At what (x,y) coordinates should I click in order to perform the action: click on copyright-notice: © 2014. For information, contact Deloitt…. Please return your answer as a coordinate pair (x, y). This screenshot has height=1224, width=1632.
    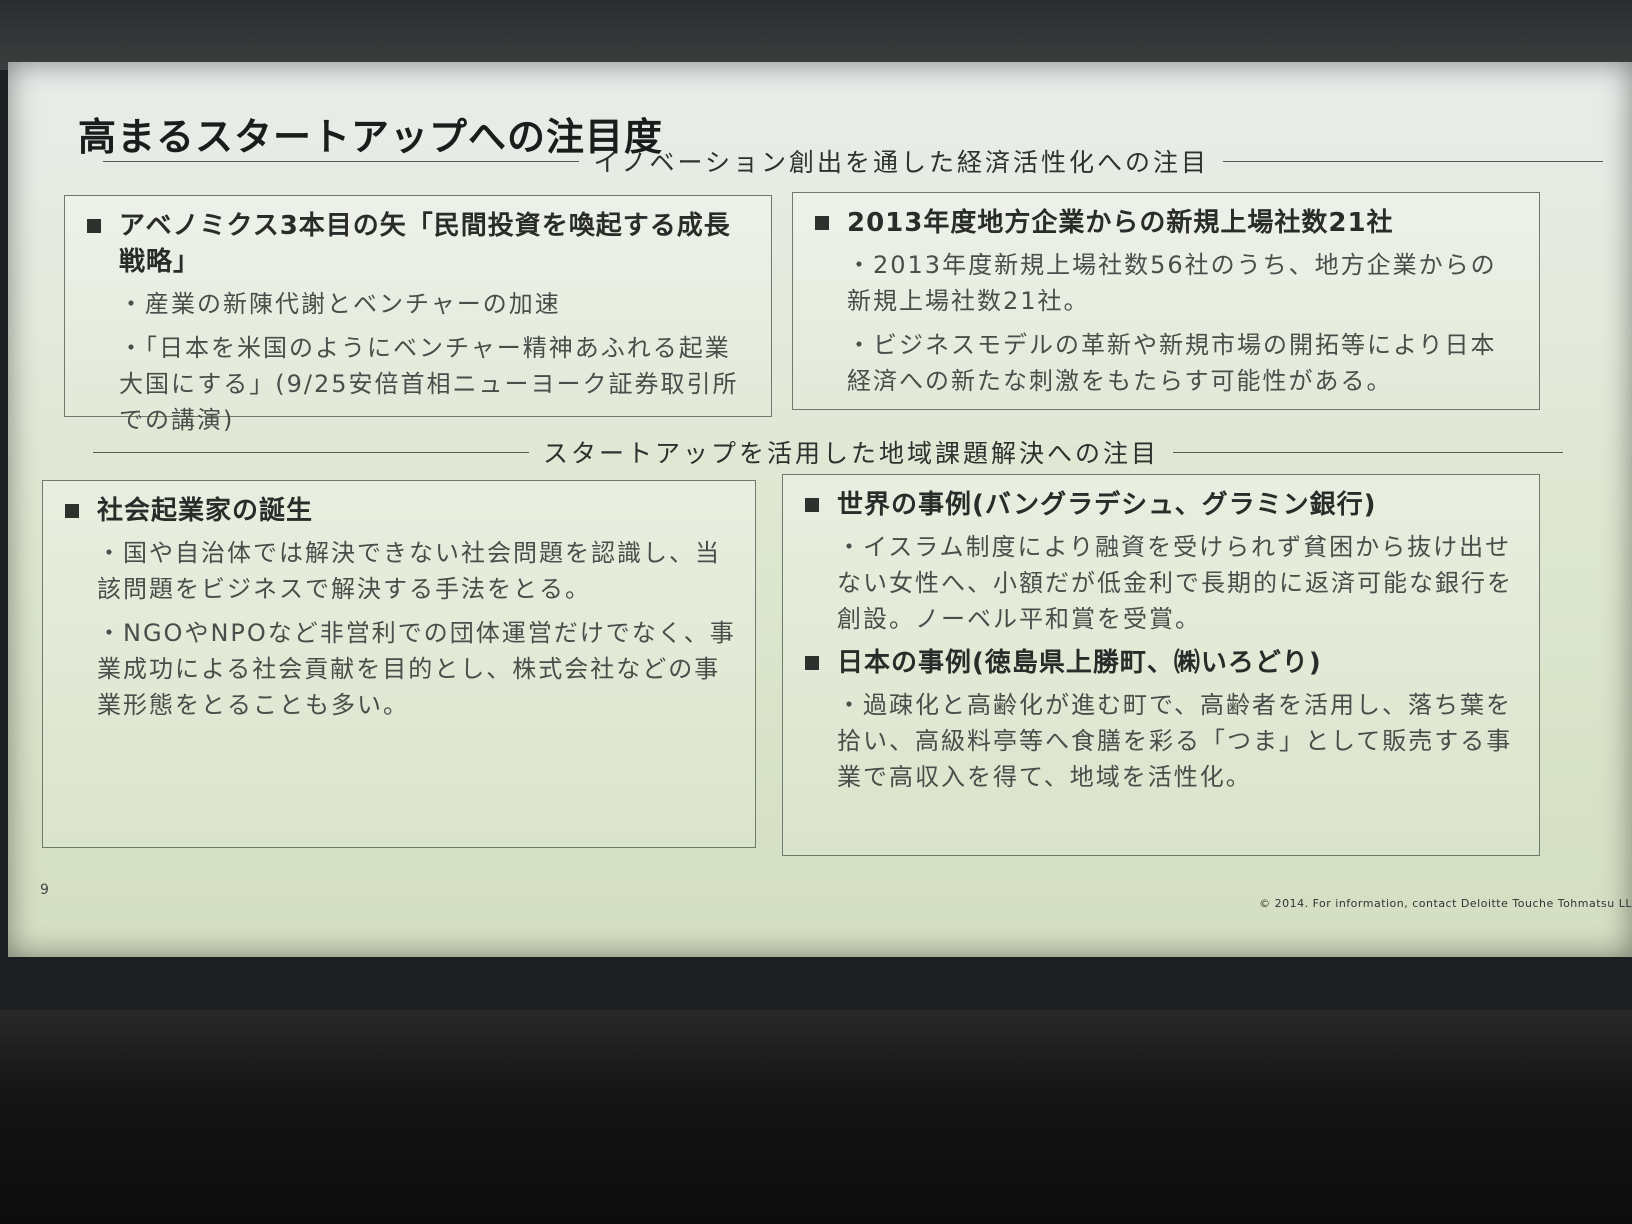
    Looking at the image, I should click on (1445, 903).